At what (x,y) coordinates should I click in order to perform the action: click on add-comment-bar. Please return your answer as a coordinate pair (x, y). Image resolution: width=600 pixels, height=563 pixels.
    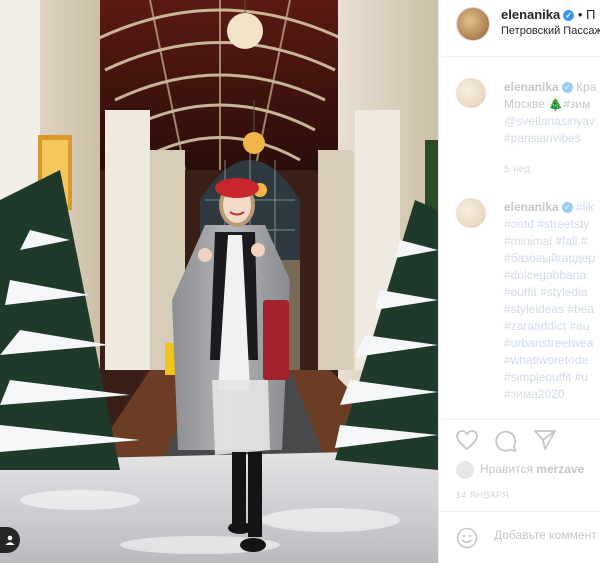
    Looking at the image, I should click on (519, 537).